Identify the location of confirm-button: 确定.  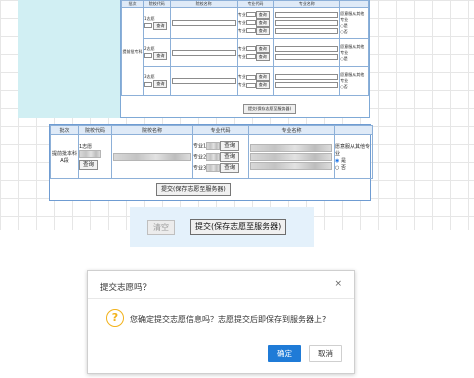
(284, 353).